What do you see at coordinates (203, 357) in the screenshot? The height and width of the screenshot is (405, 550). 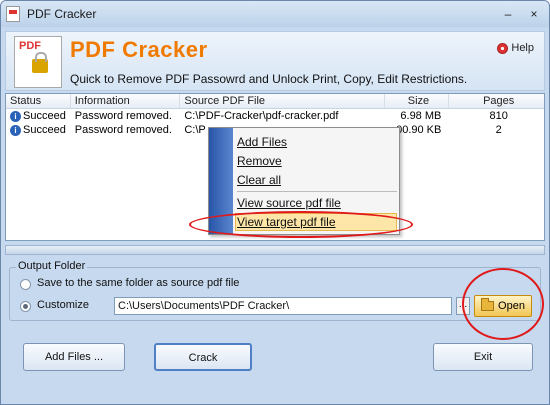 I see `crack-button: Crack` at bounding box center [203, 357].